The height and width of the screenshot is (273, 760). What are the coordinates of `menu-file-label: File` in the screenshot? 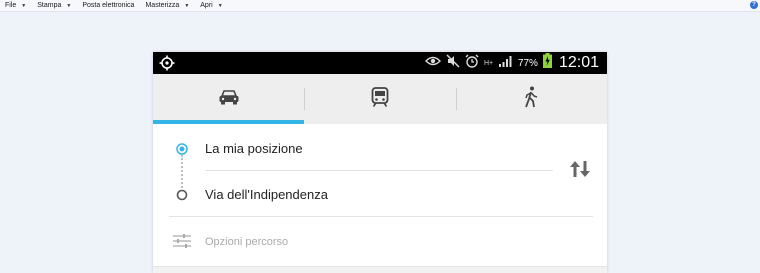 It's located at (11, 5).